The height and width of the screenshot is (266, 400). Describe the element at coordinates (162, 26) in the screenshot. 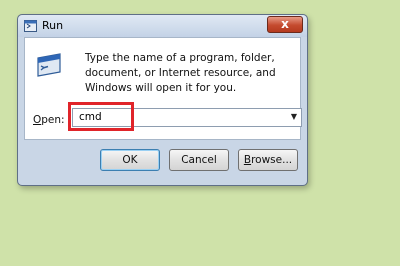

I see `title-bar: Run x` at that location.